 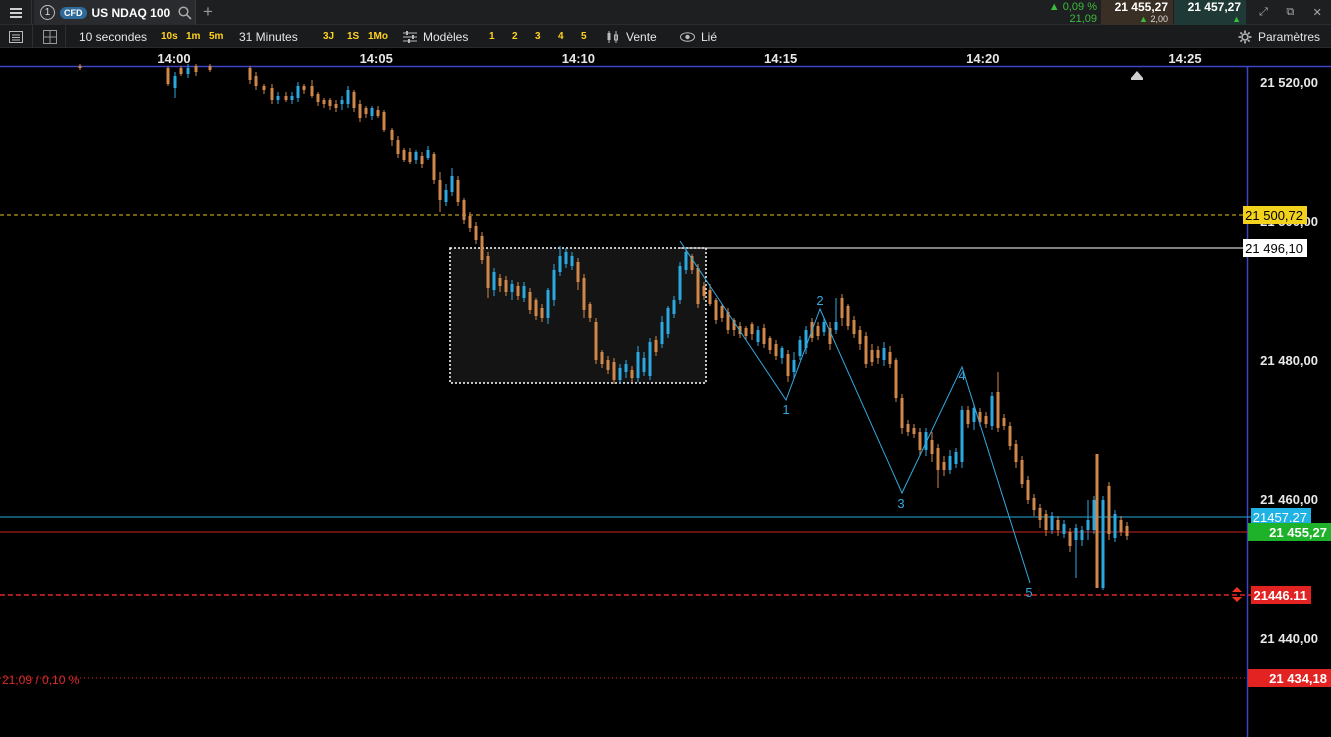 What do you see at coordinates (47, 12) in the screenshot?
I see `tab-number: 1` at bounding box center [47, 12].